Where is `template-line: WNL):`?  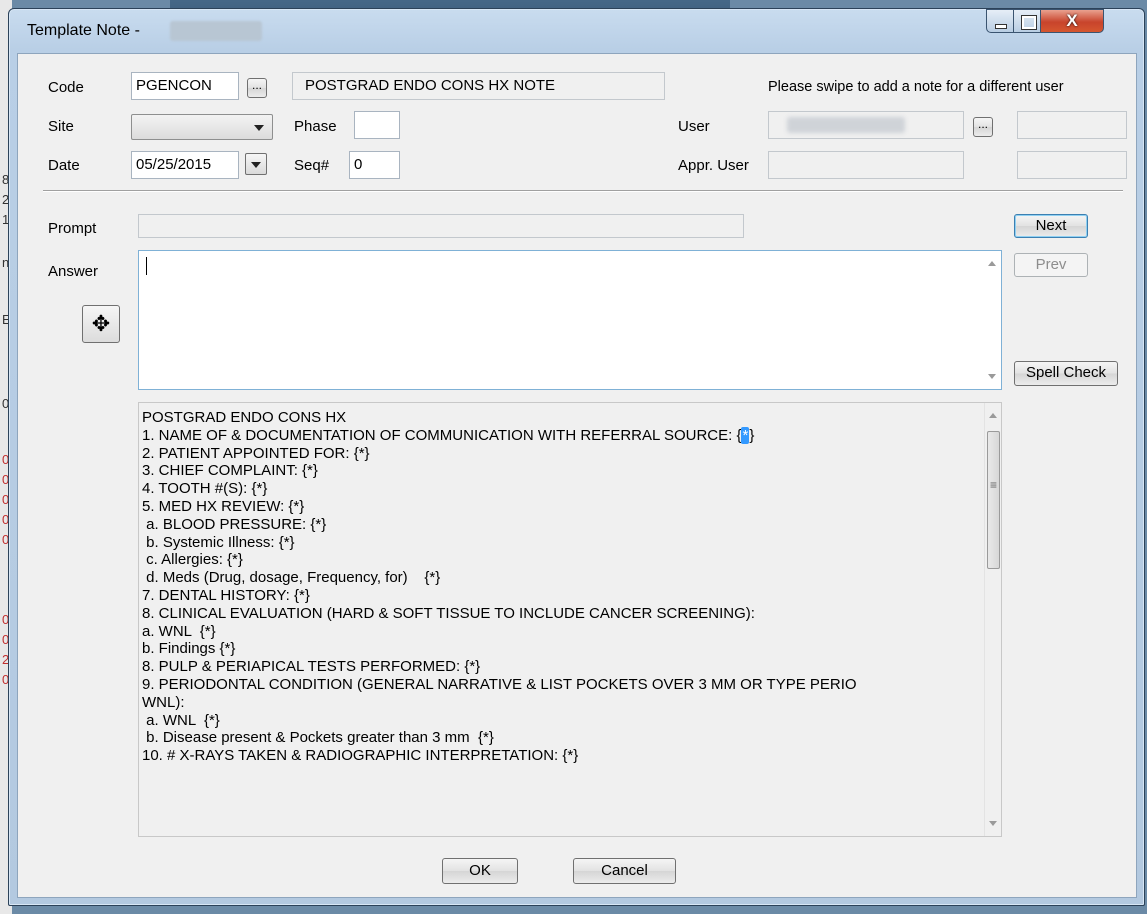
template-line: WNL): is located at coordinates (163, 702).